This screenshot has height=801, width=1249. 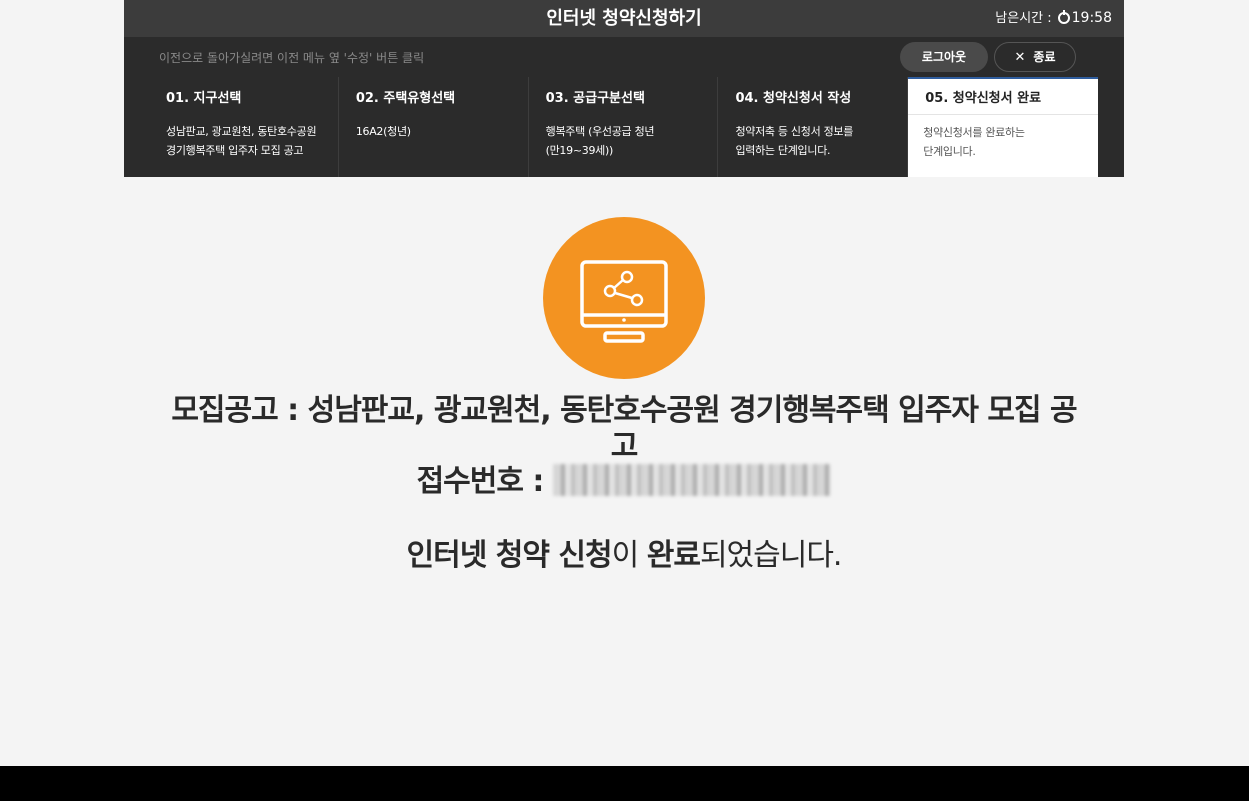 I want to click on step-desc: 16A2(청년), so click(x=433, y=131).